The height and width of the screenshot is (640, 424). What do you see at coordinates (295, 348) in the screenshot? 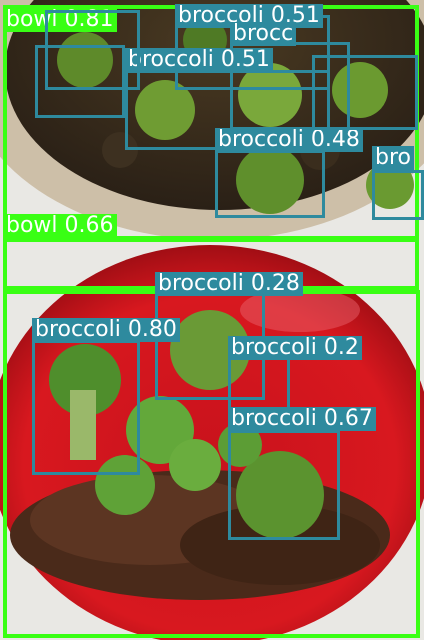
I see `broccoli-detection-label: broccoli 0.2` at bounding box center [295, 348].